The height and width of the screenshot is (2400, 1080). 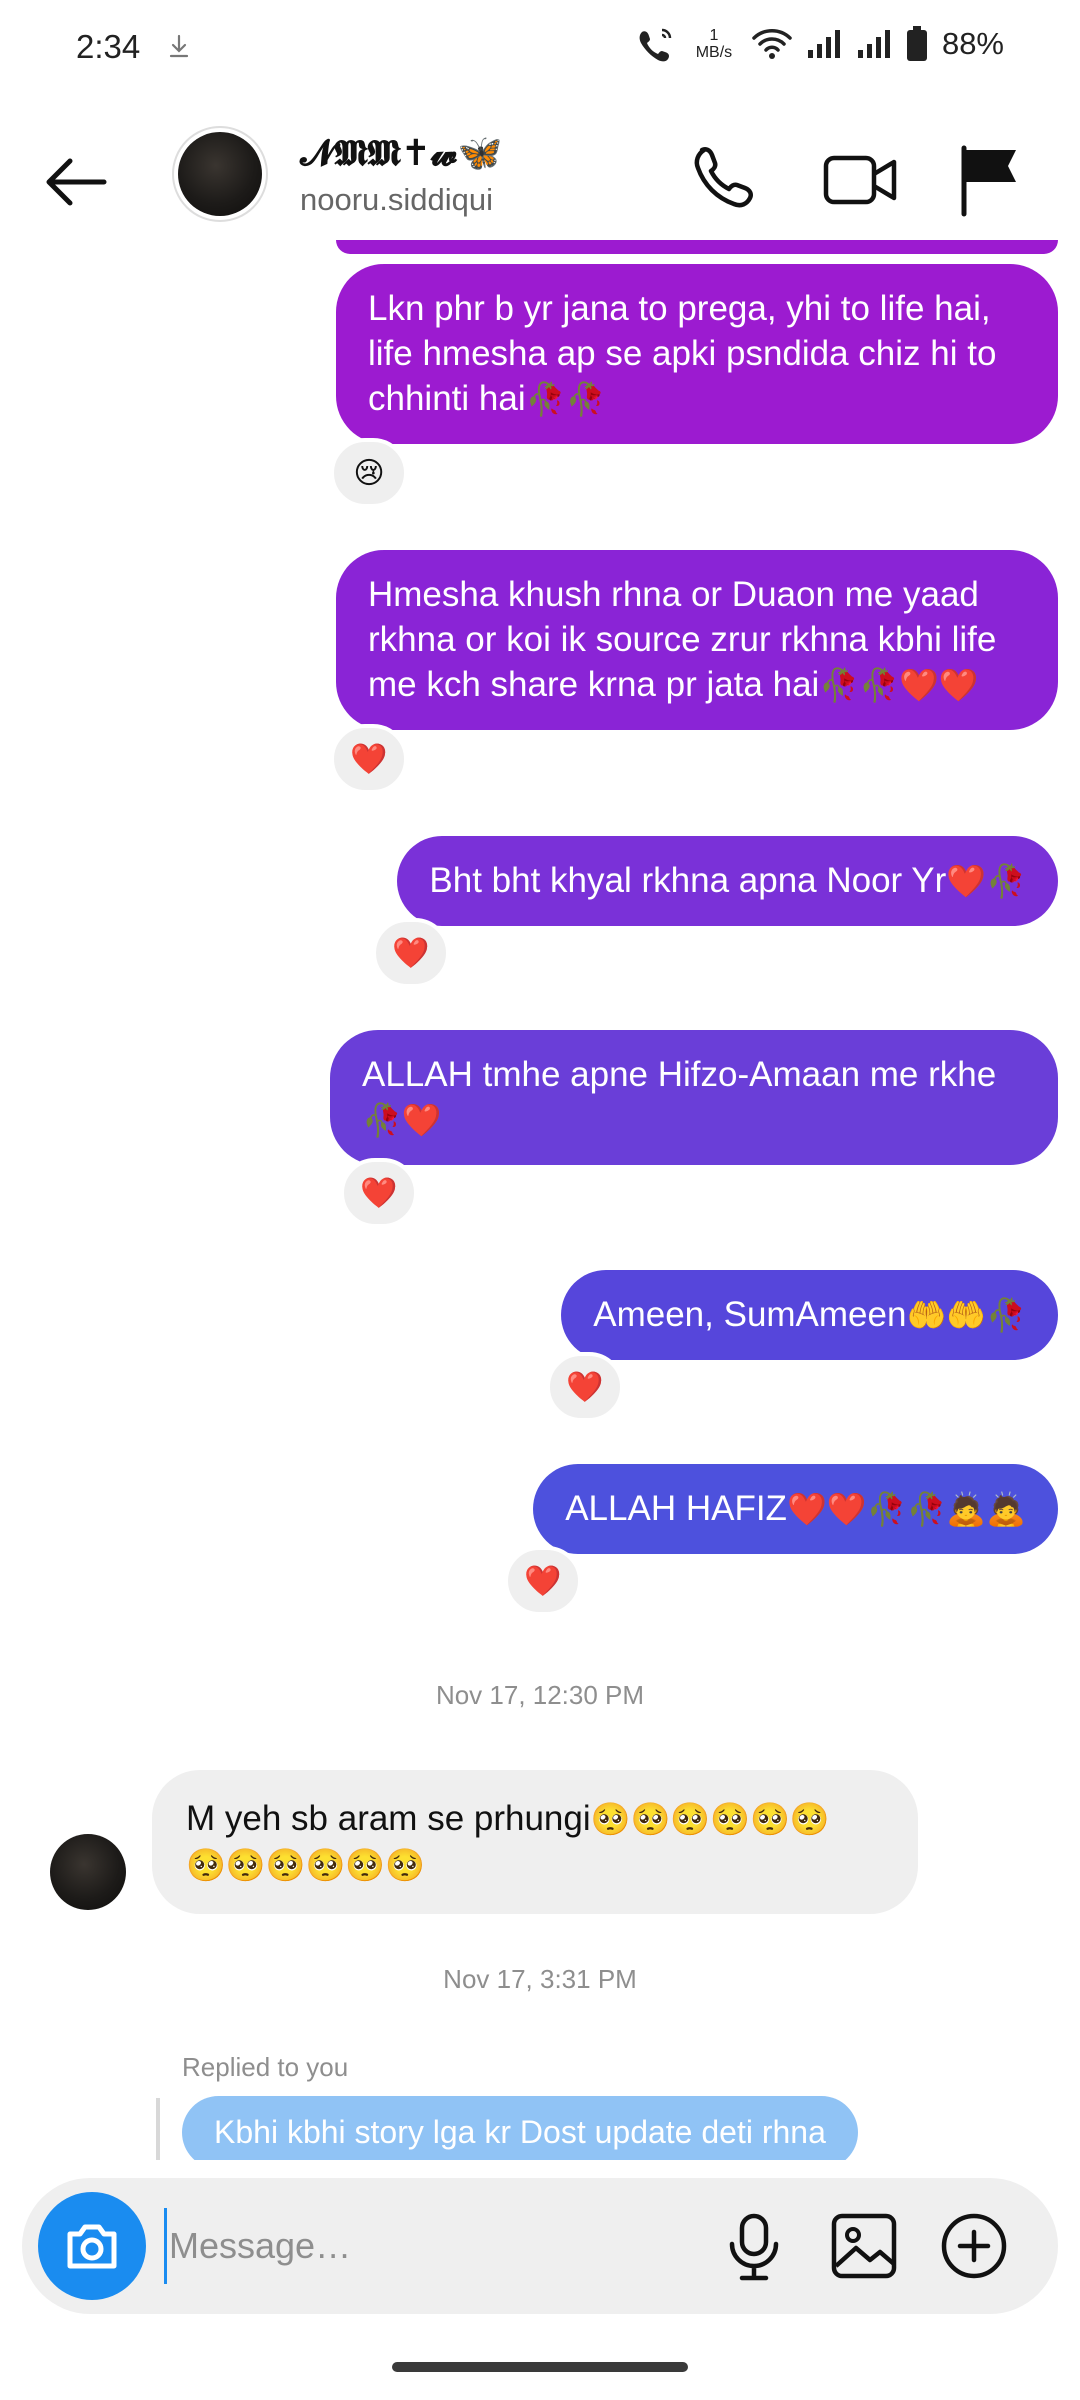 I want to click on message-bubble: ALLAH tmhe apne Hifzo-Amaan me rkhe 🥀❤️, so click(x=694, y=1097).